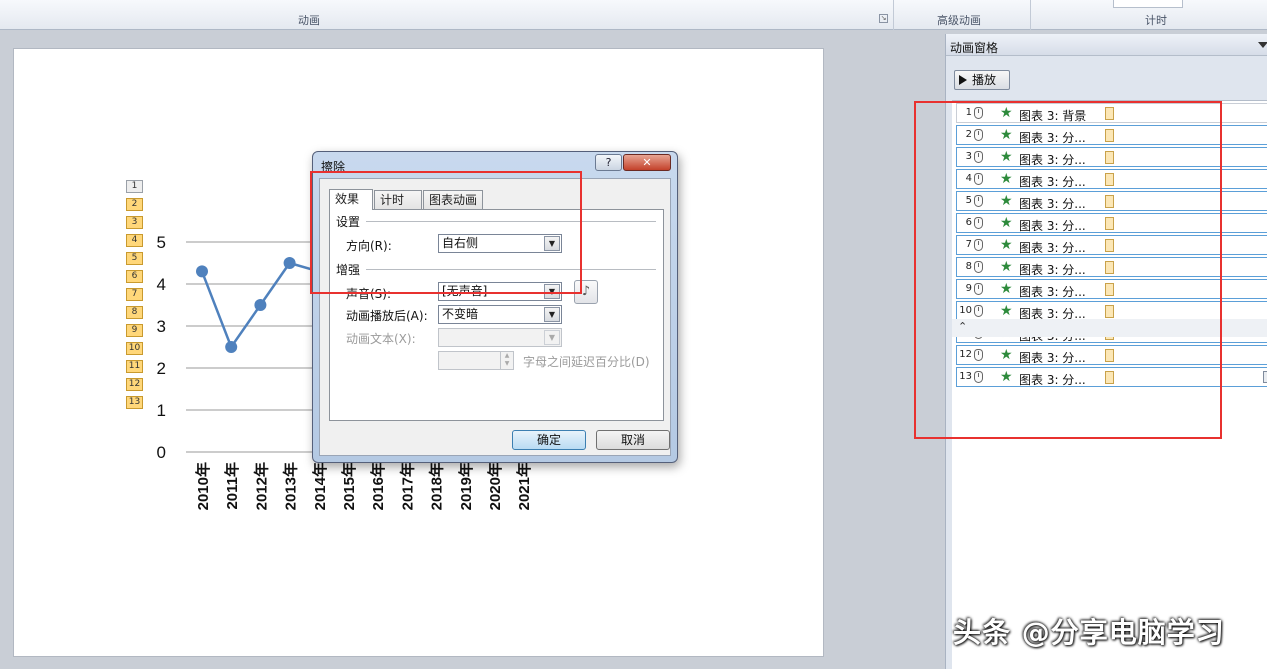  Describe the element at coordinates (351, 199) in the screenshot. I see `tab-effect: 效果` at that location.